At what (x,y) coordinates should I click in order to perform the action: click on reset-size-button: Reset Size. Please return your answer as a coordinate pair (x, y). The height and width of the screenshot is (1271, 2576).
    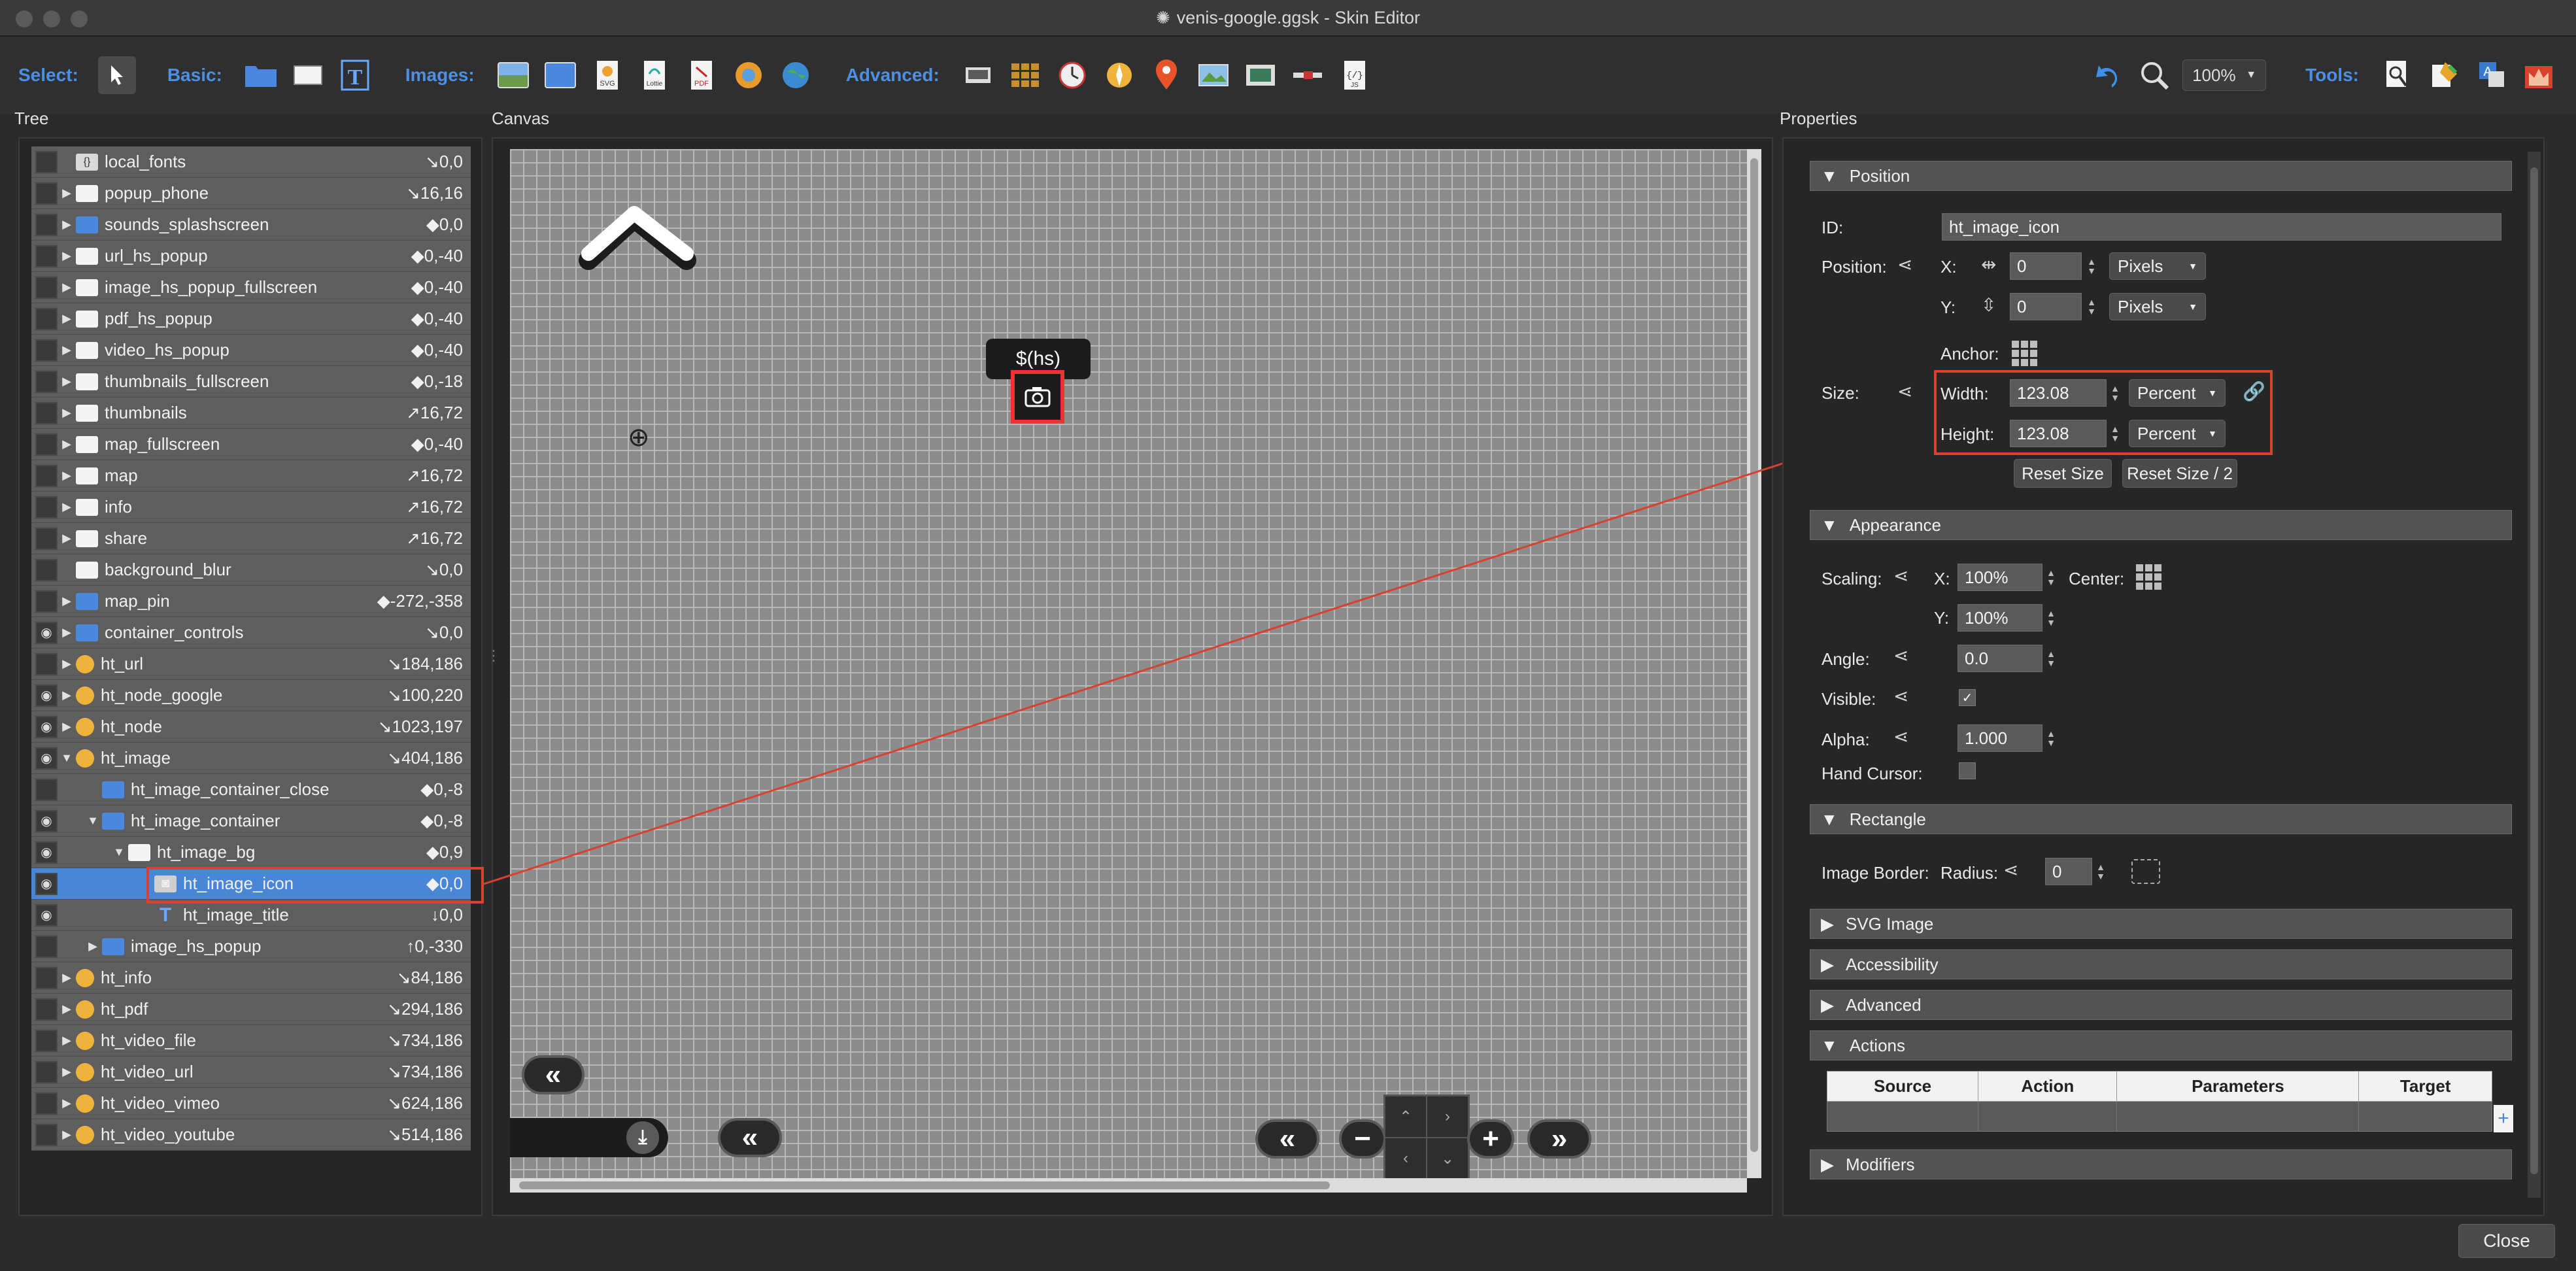
    Looking at the image, I should click on (2063, 473).